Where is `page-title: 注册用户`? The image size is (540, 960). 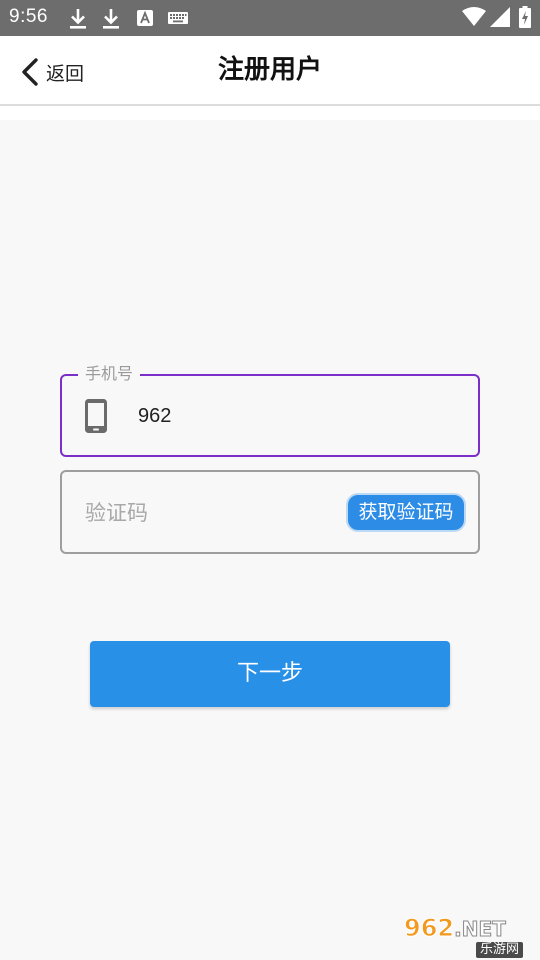 page-title: 注册用户 is located at coordinates (269, 70).